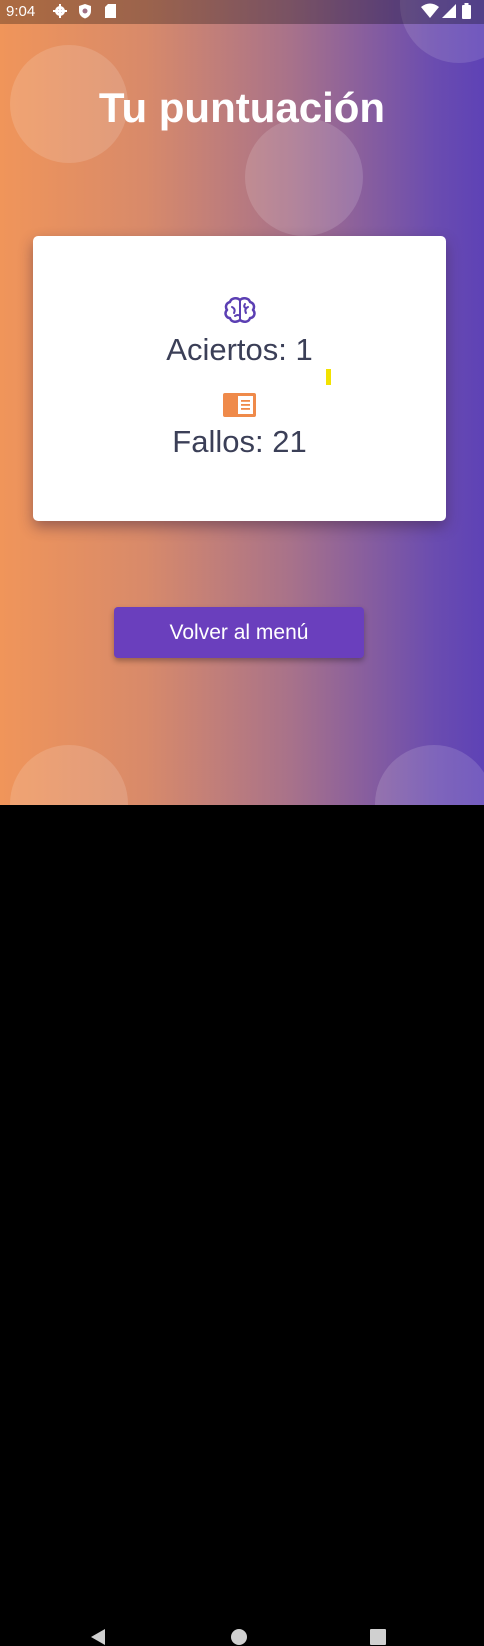  I want to click on hits-count: Aciertos: 1, so click(239, 349).